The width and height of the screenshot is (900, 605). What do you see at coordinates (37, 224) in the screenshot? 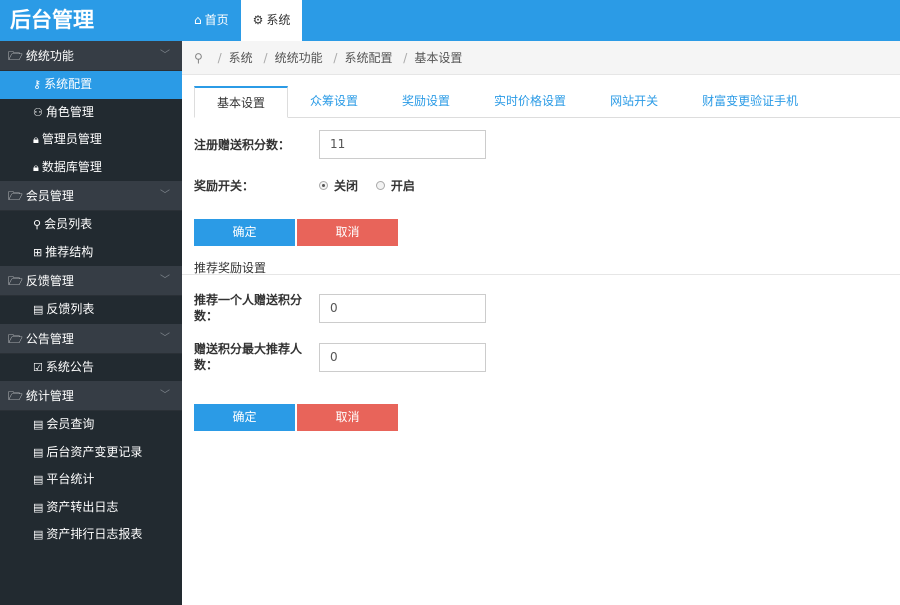
I see `user-icon: ⚲` at bounding box center [37, 224].